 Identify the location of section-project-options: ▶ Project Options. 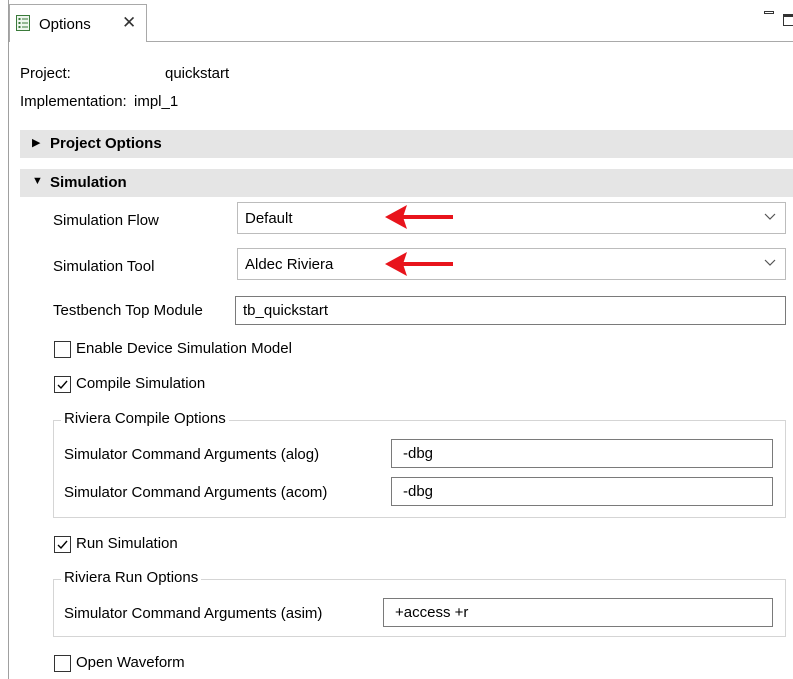
(406, 144).